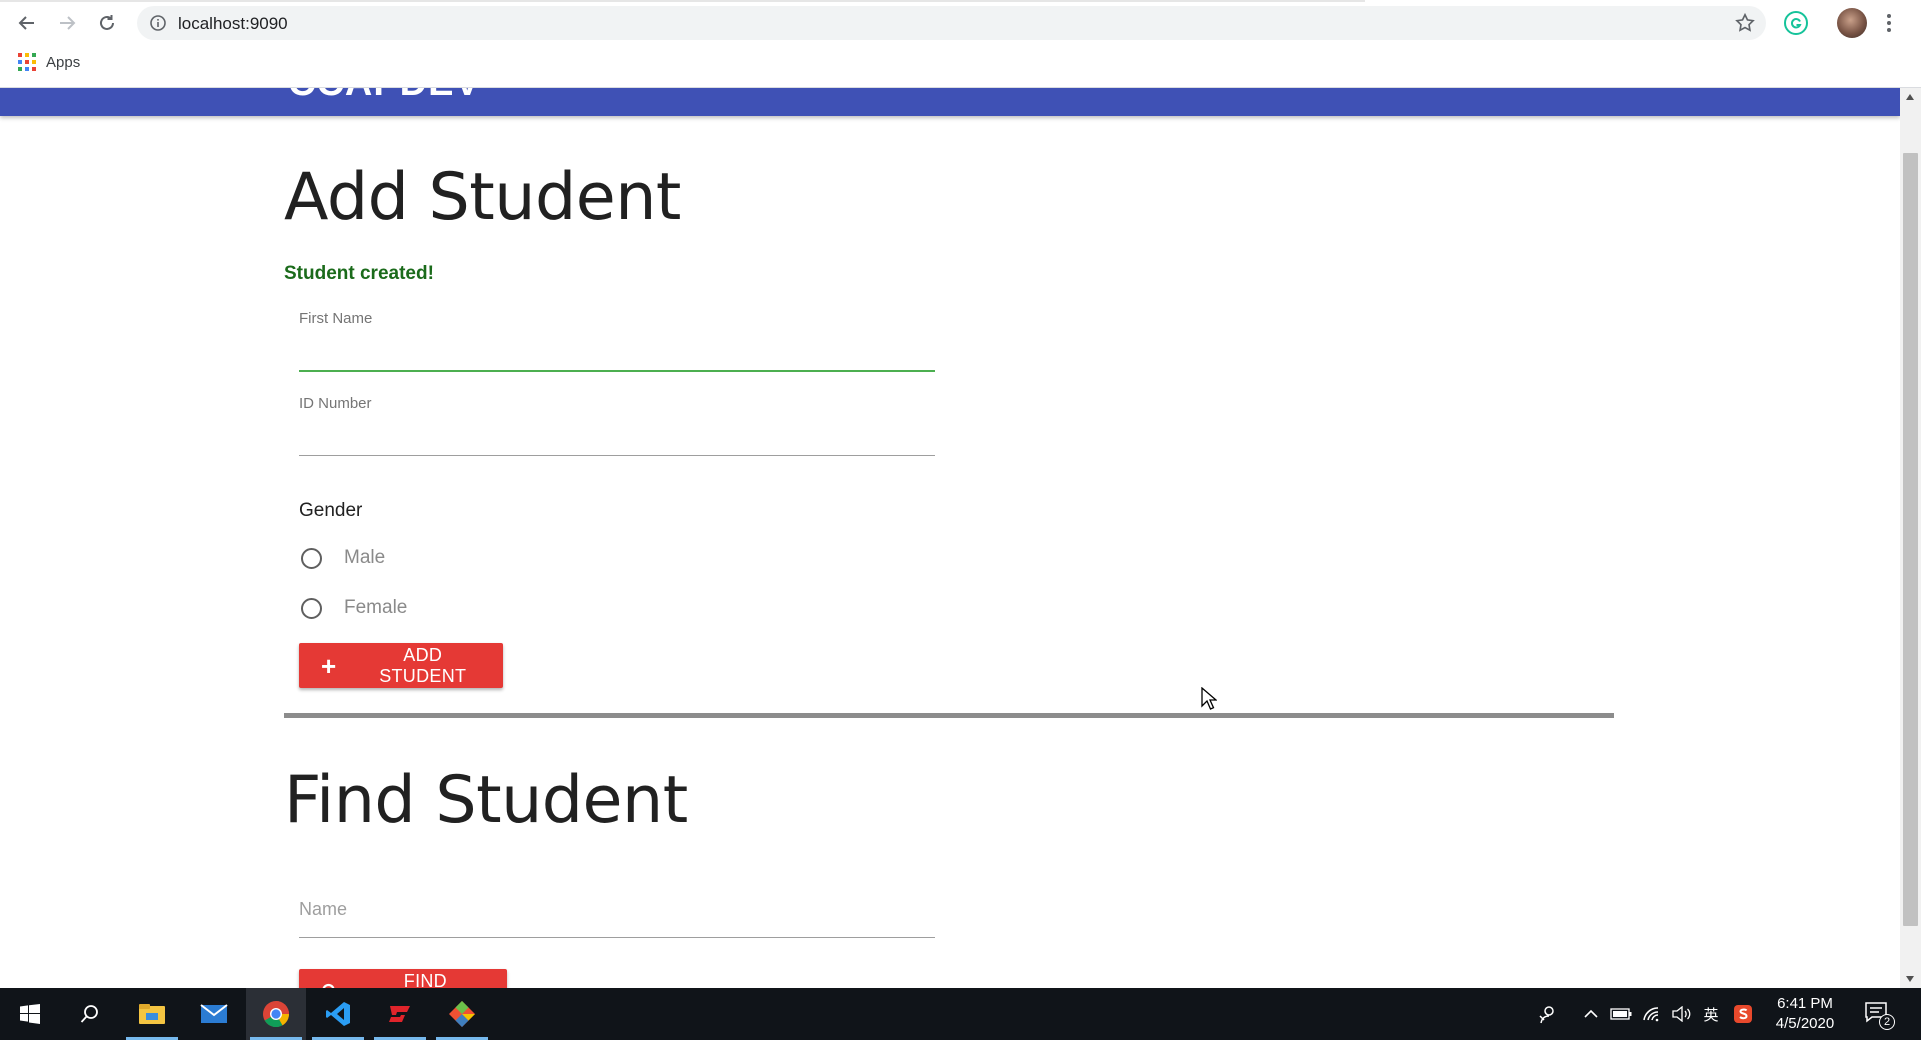 The height and width of the screenshot is (1040, 1921). What do you see at coordinates (375, 608) in the screenshot?
I see `radio-female-label: Female` at bounding box center [375, 608].